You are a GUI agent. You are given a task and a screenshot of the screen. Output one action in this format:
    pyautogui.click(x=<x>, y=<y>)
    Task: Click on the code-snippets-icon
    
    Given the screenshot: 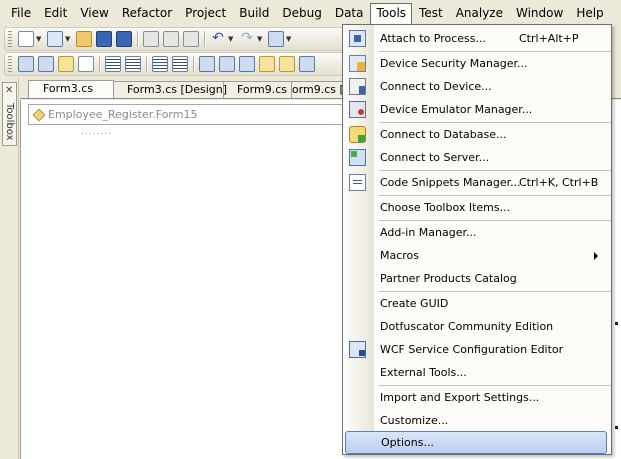 What is the action you would take?
    pyautogui.click(x=357, y=182)
    